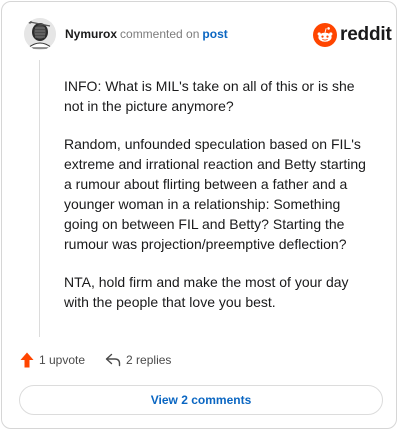  I want to click on comment-actions: 1 upvote 2 replies, so click(95, 360).